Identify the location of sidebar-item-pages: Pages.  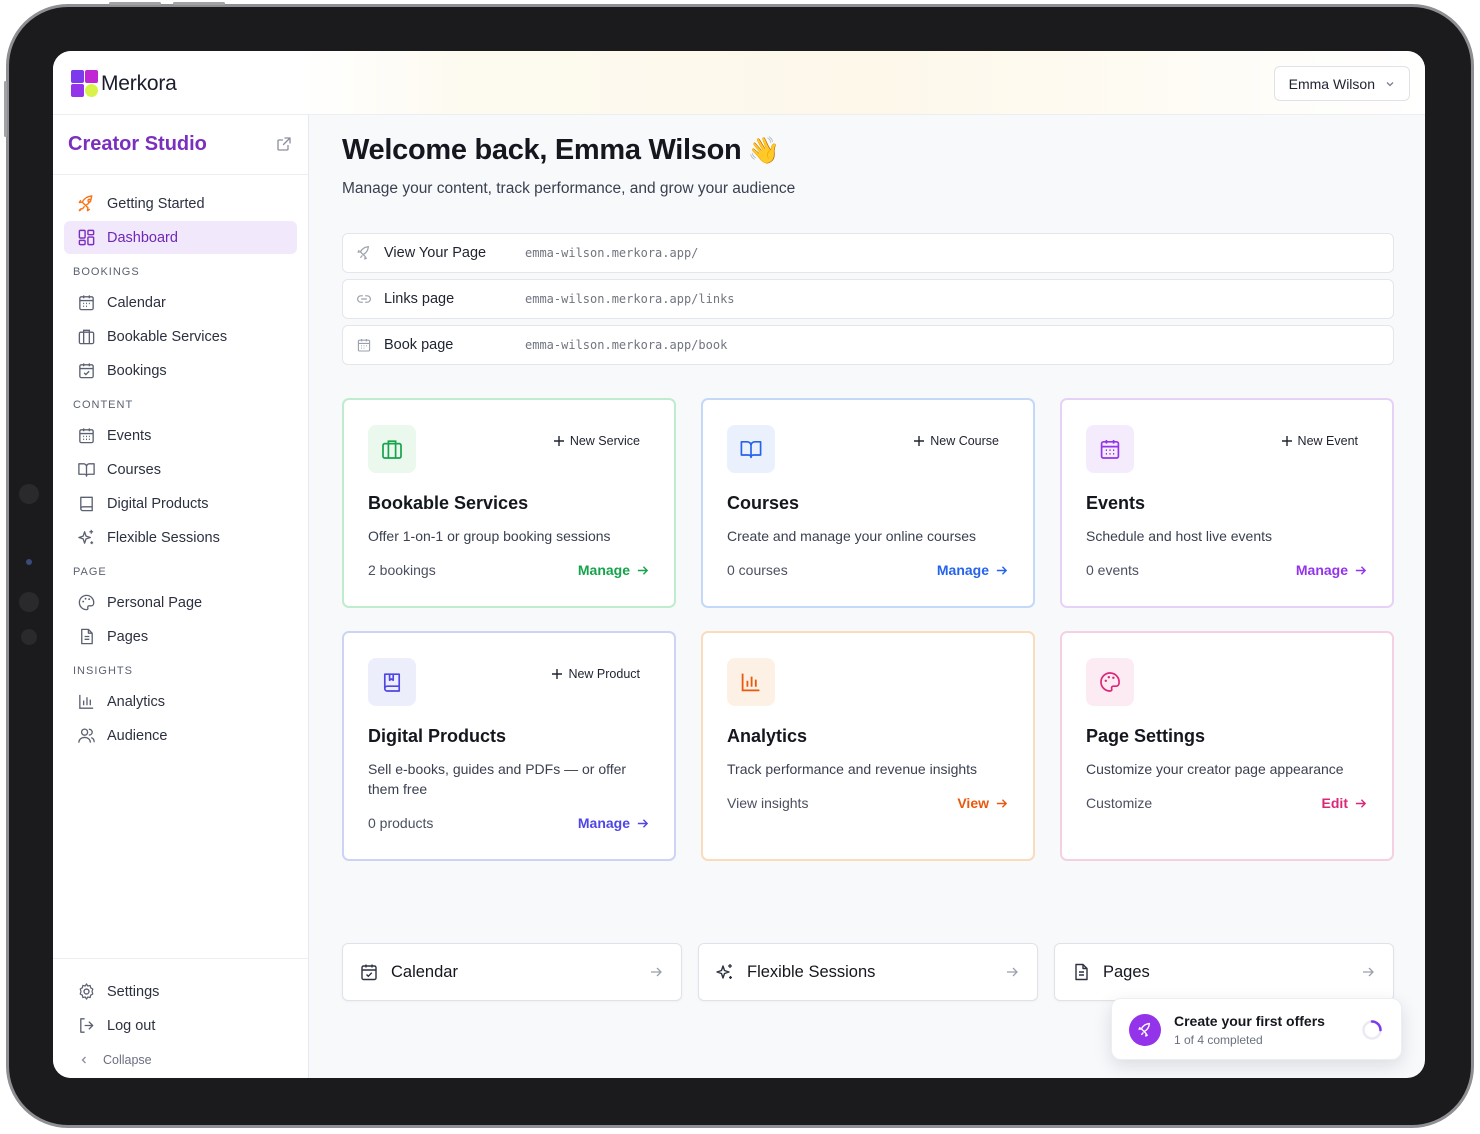
(180, 636).